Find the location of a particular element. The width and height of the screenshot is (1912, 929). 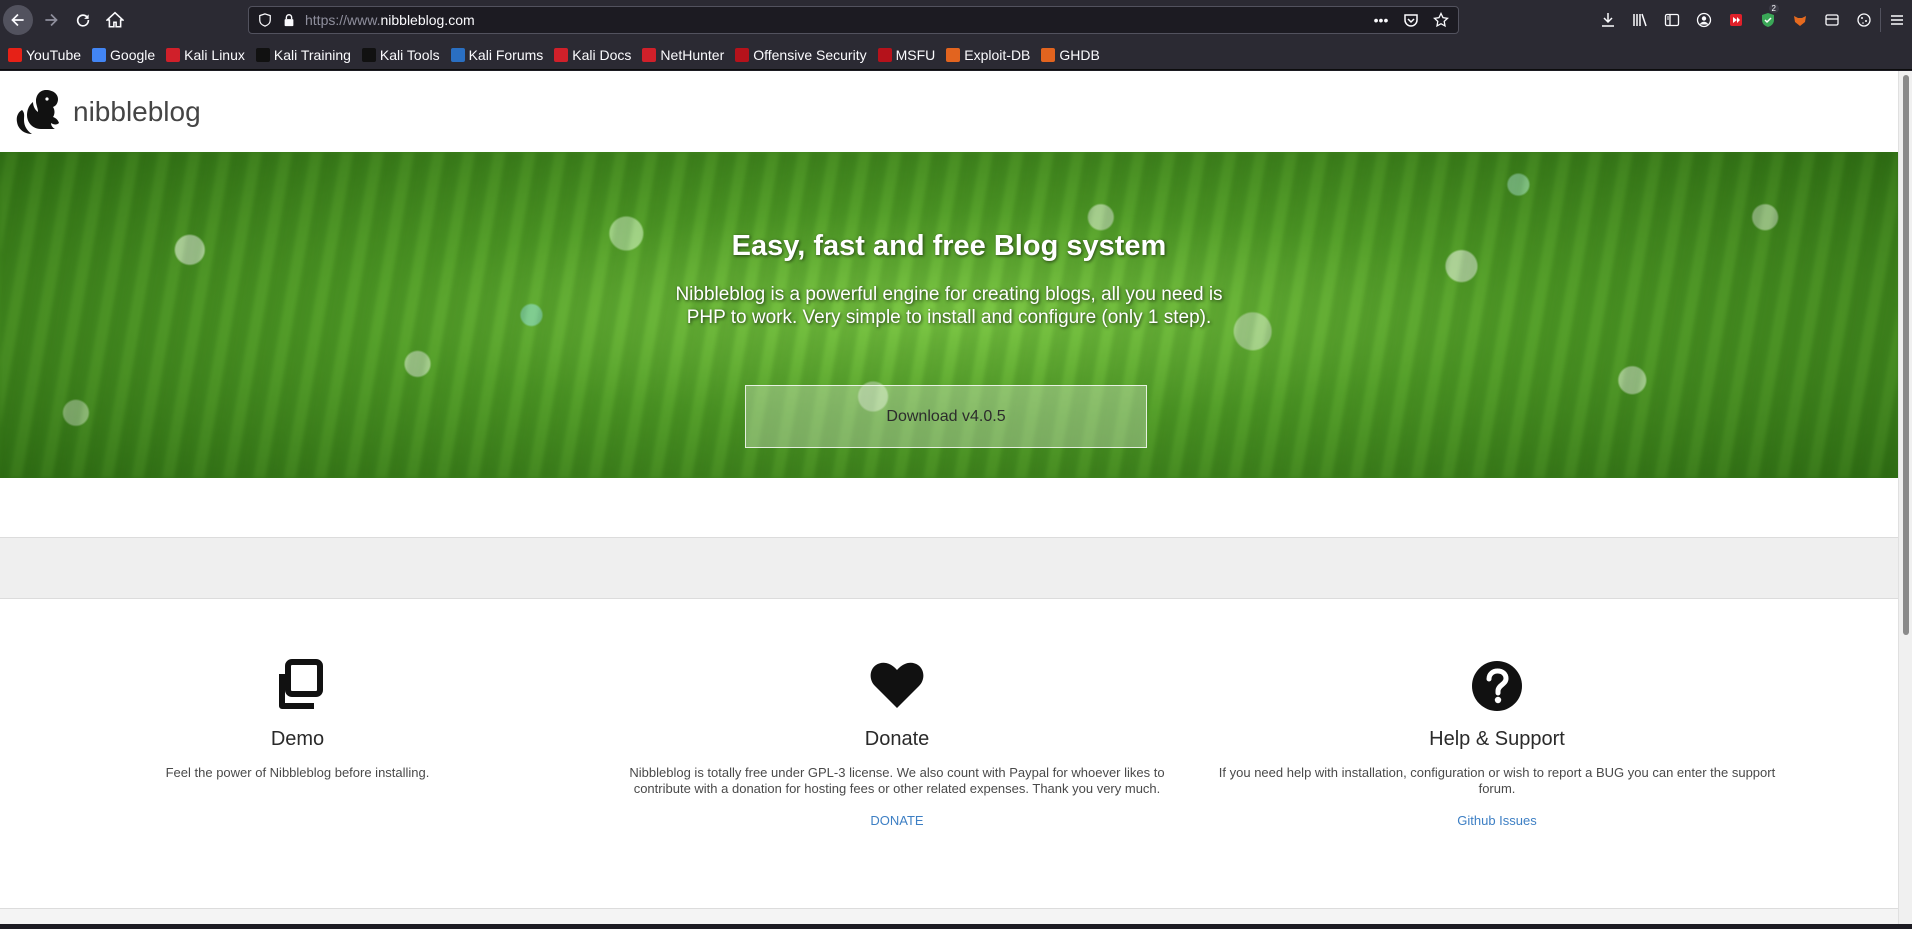

home-button is located at coordinates (115, 20).